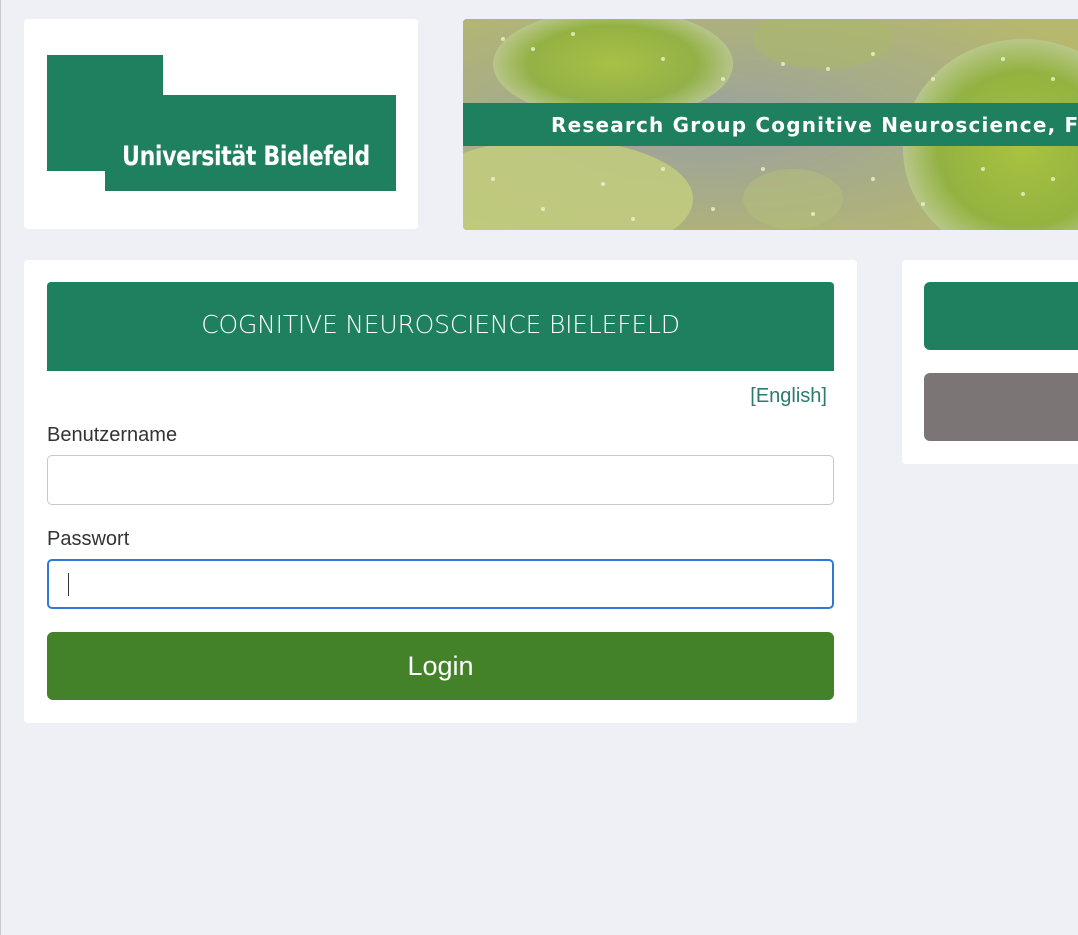 This screenshot has height=935, width=1078. Describe the element at coordinates (440, 584) in the screenshot. I see `password-input` at that location.